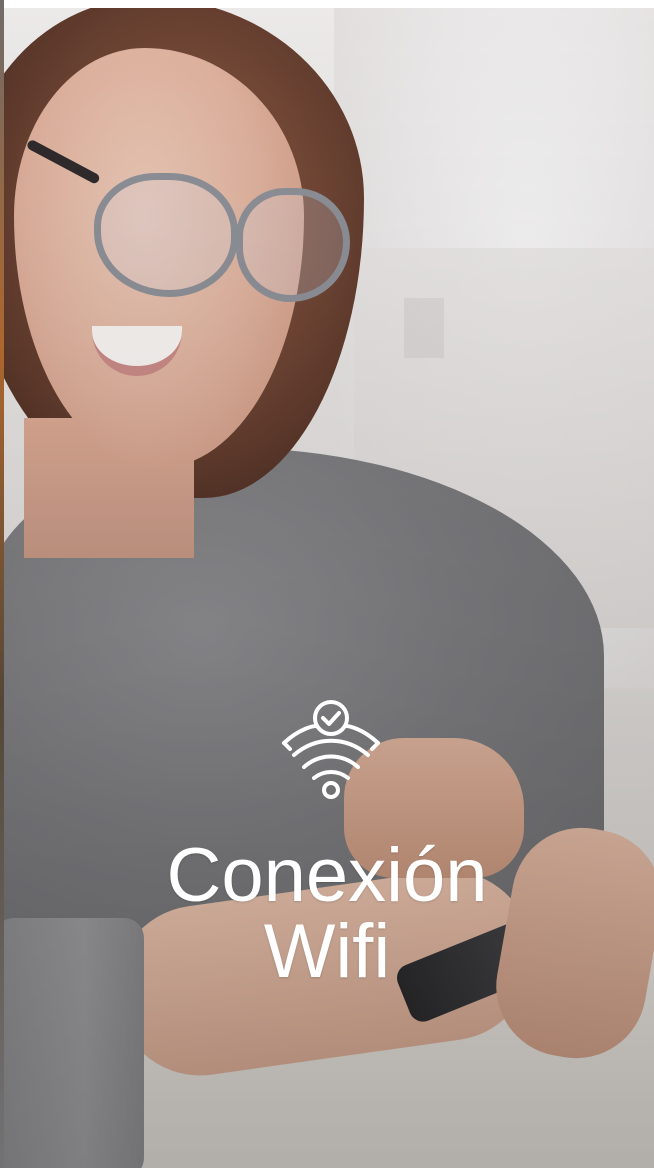  What do you see at coordinates (331, 749) in the screenshot?
I see `wifi-check-icon` at bounding box center [331, 749].